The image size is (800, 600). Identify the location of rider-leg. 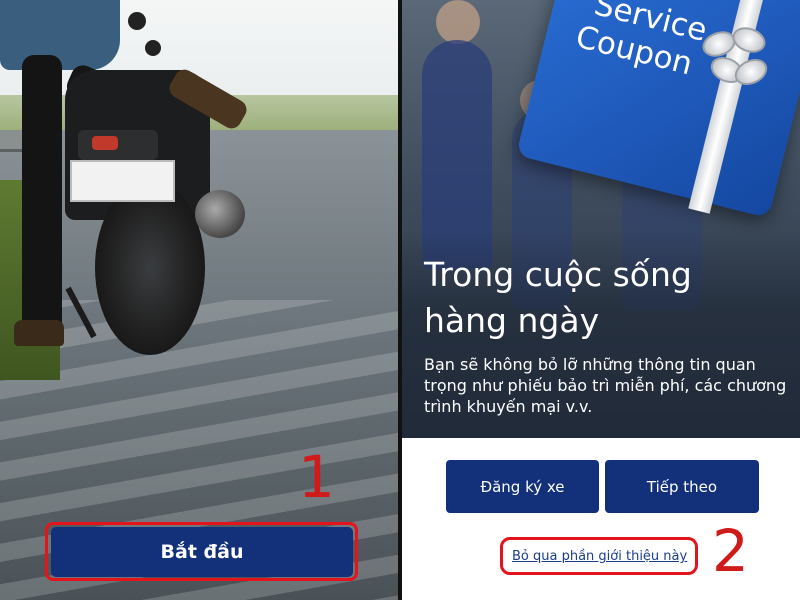
(42, 197).